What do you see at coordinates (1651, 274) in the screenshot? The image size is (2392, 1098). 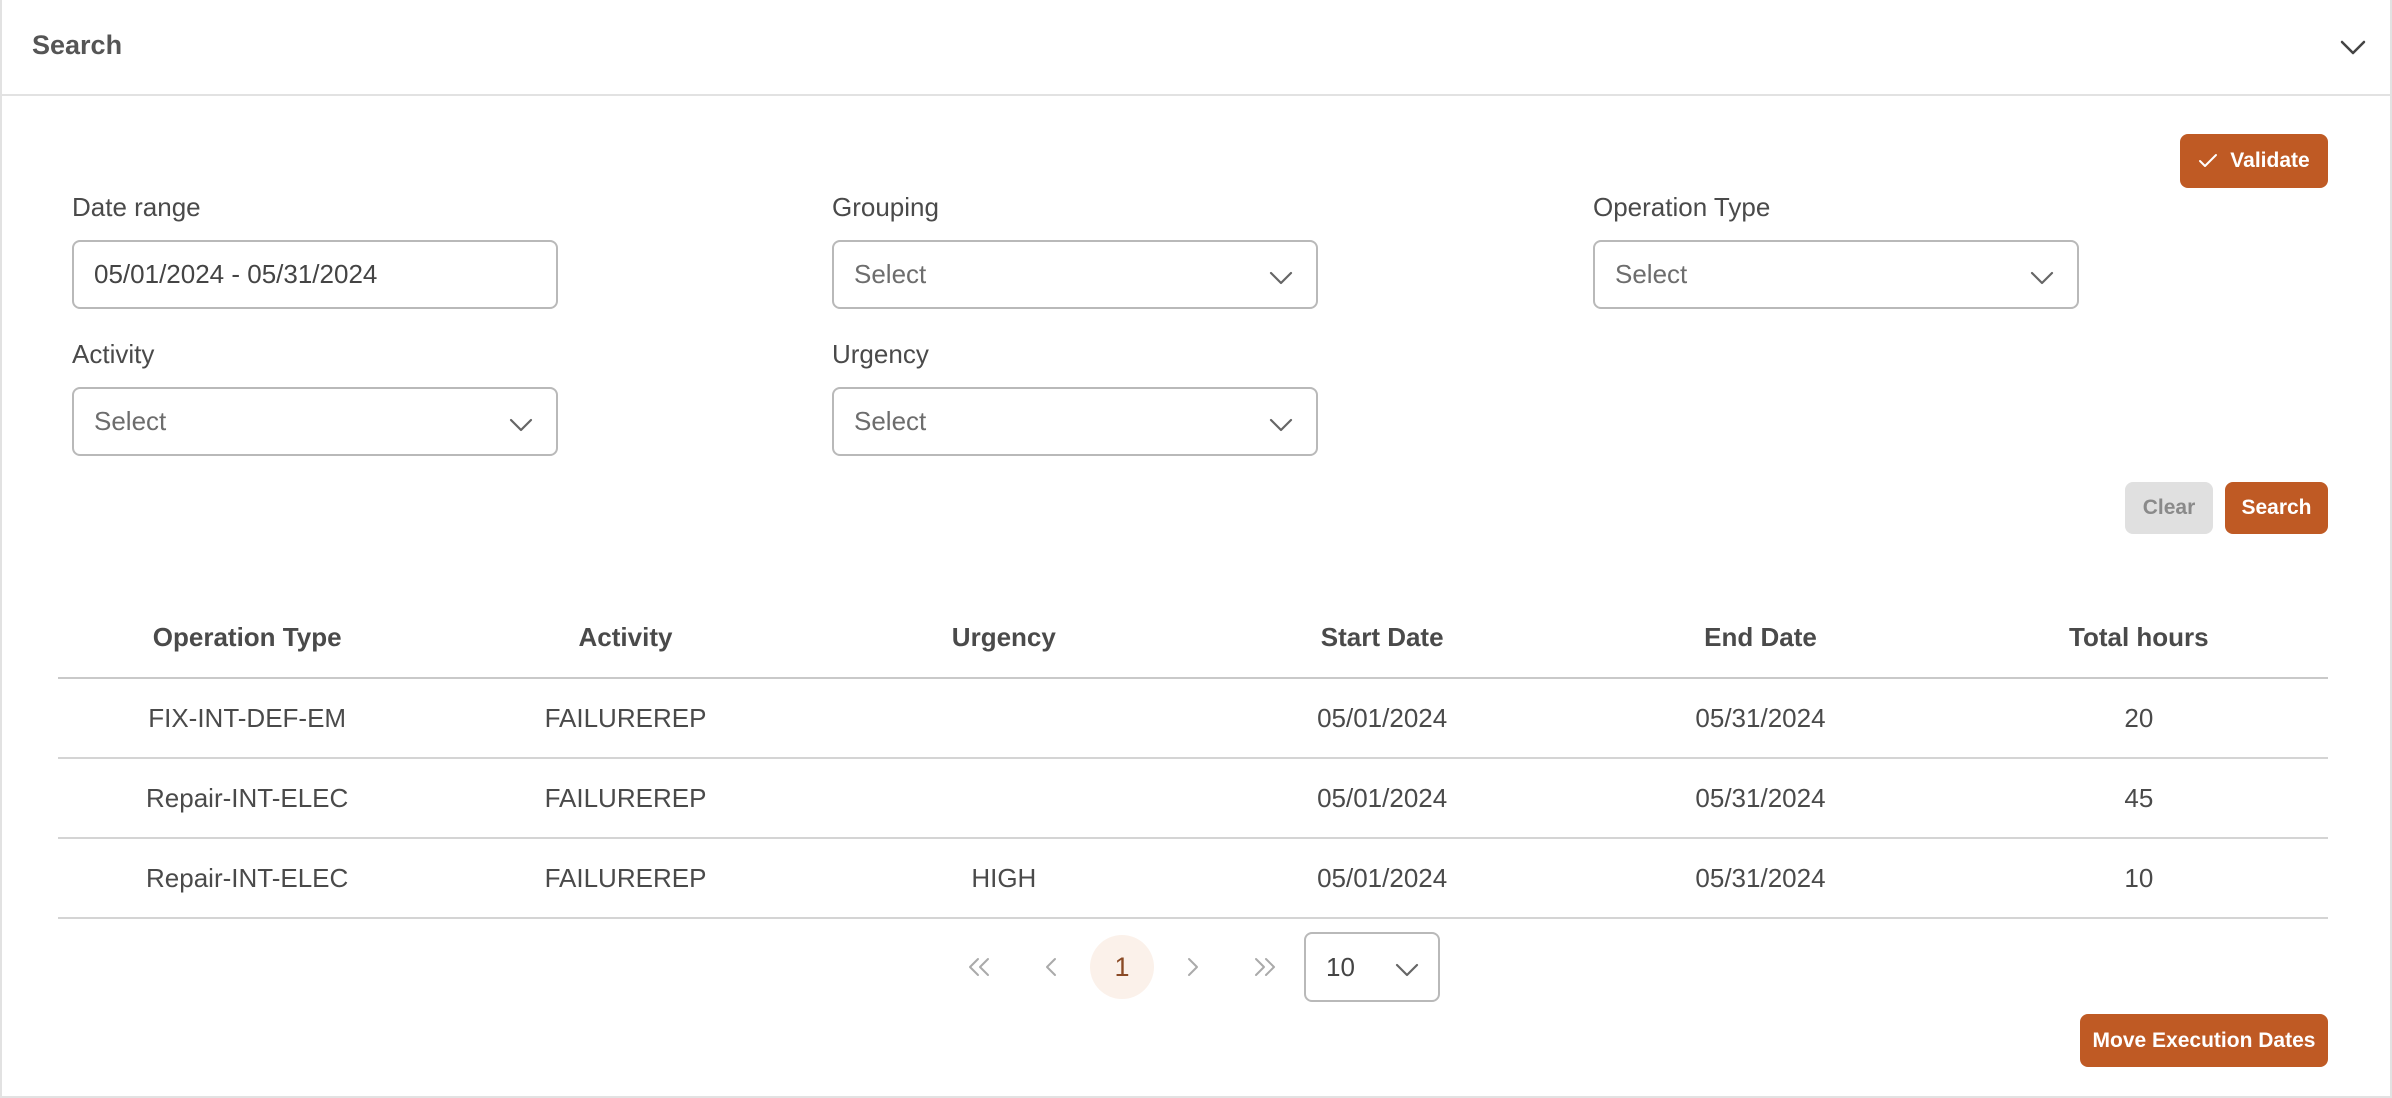 I see `operation-type-placeholder: Select` at bounding box center [1651, 274].